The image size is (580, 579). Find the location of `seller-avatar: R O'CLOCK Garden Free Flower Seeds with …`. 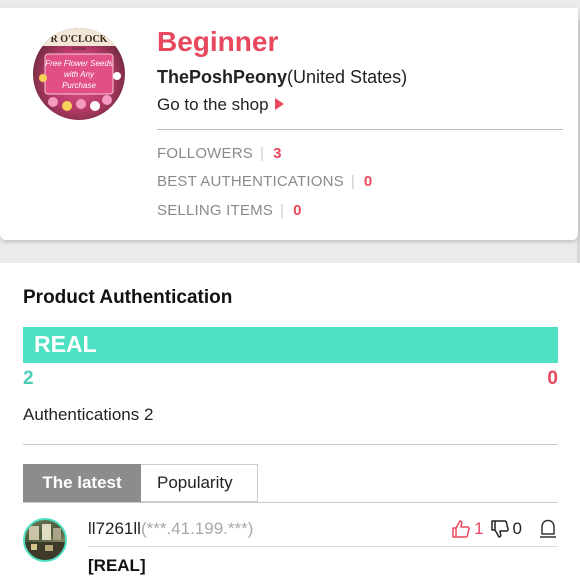

seller-avatar: R O'CLOCK Garden Free Flower Seeds with … is located at coordinates (79, 74).